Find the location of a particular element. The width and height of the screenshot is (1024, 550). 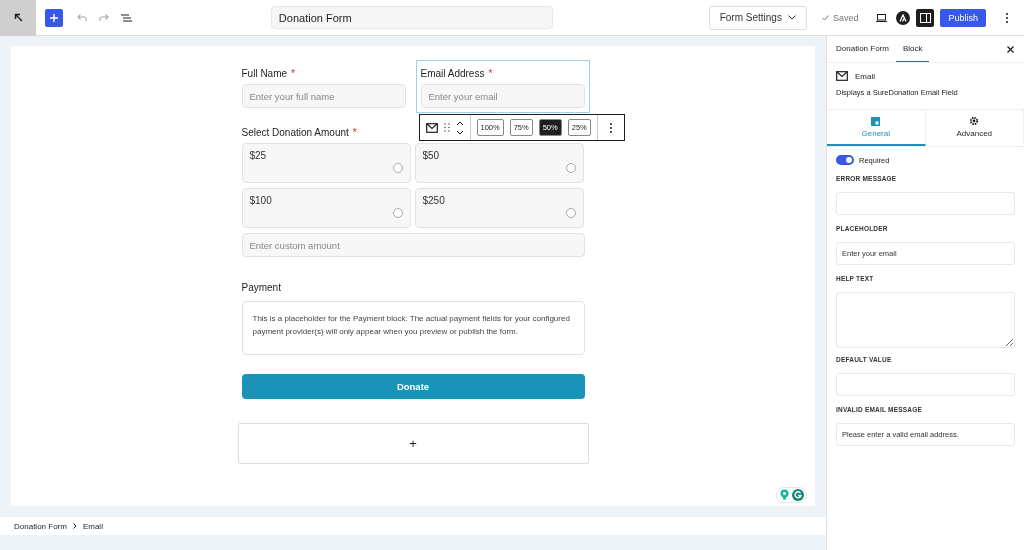

logo-icon is located at coordinates (903, 17).